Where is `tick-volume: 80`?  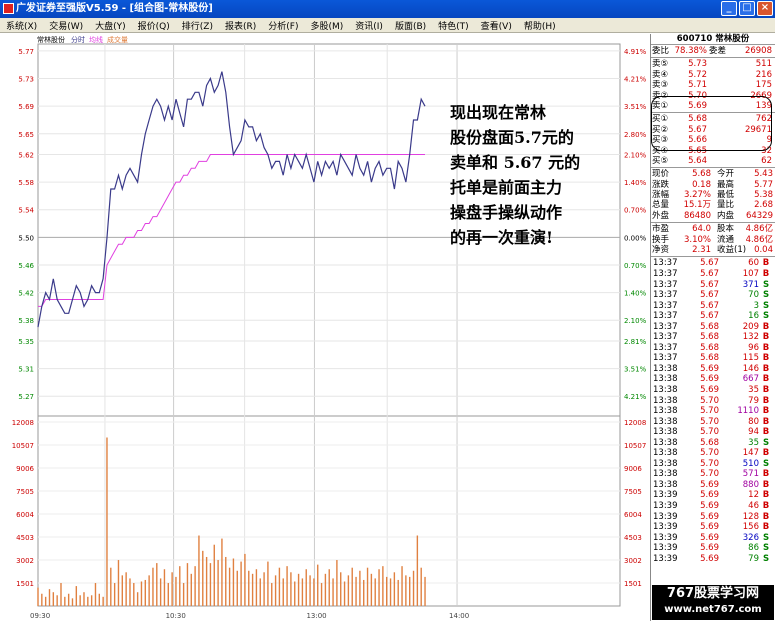
tick-volume: 80 is located at coordinates (739, 422).